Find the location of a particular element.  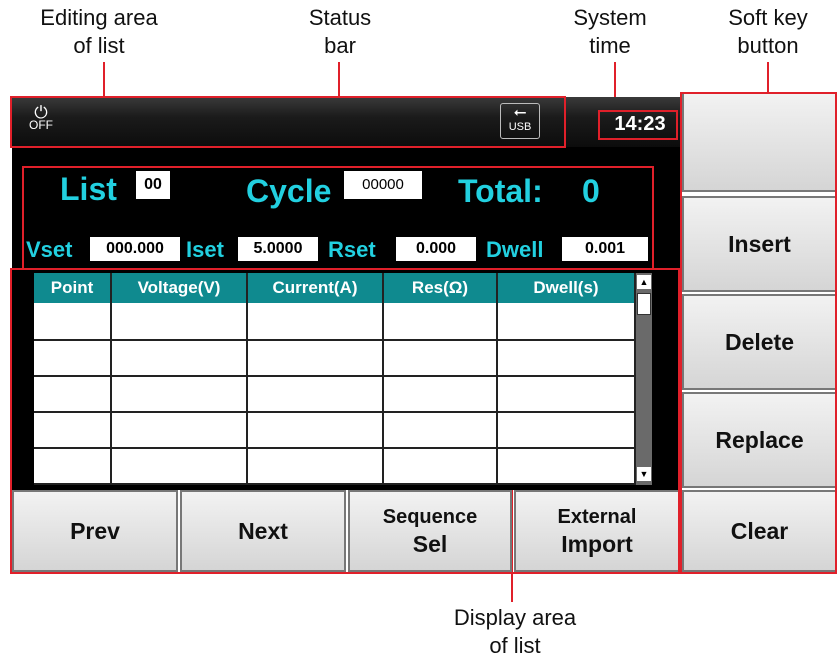

status-bar-highlight is located at coordinates (288, 122).